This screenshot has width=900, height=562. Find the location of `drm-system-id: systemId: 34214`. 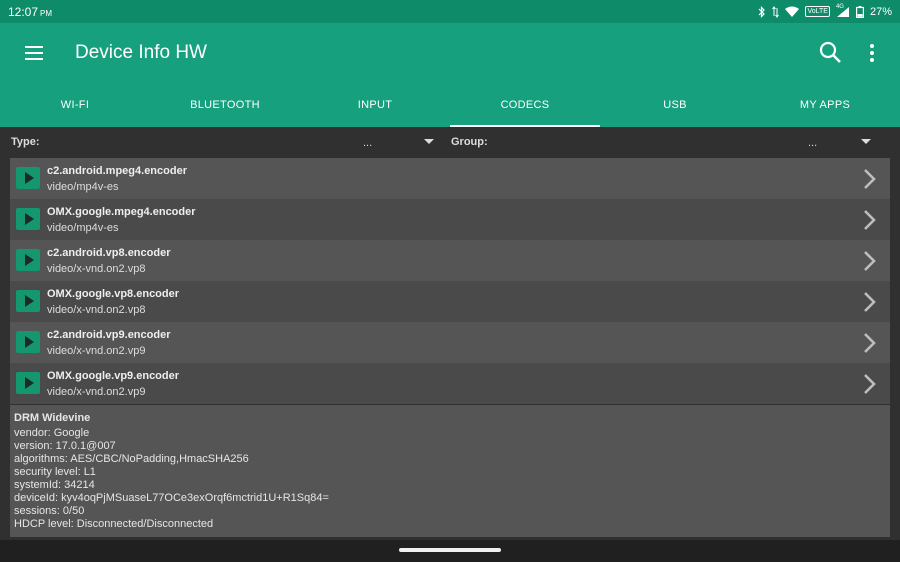

drm-system-id: systemId: 34214 is located at coordinates (54, 485).